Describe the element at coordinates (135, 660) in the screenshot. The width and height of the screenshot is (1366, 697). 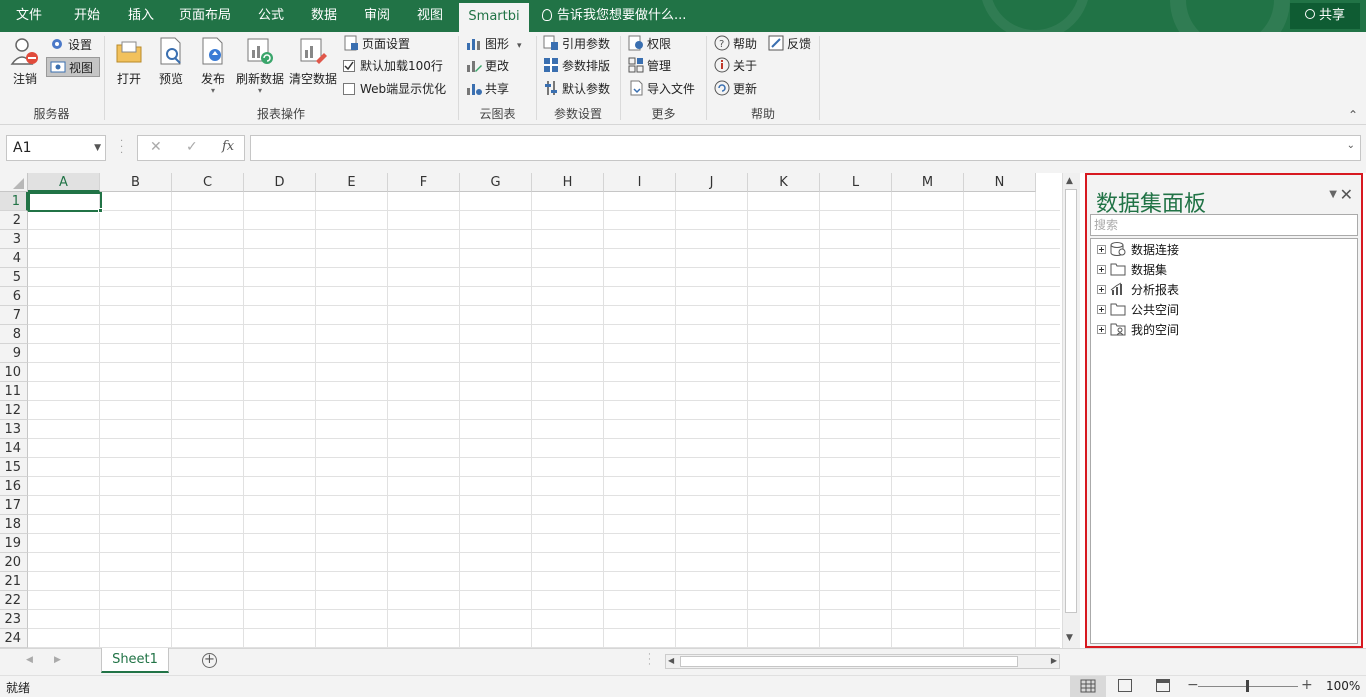
I see `sheet-tab: Sheet1` at that location.